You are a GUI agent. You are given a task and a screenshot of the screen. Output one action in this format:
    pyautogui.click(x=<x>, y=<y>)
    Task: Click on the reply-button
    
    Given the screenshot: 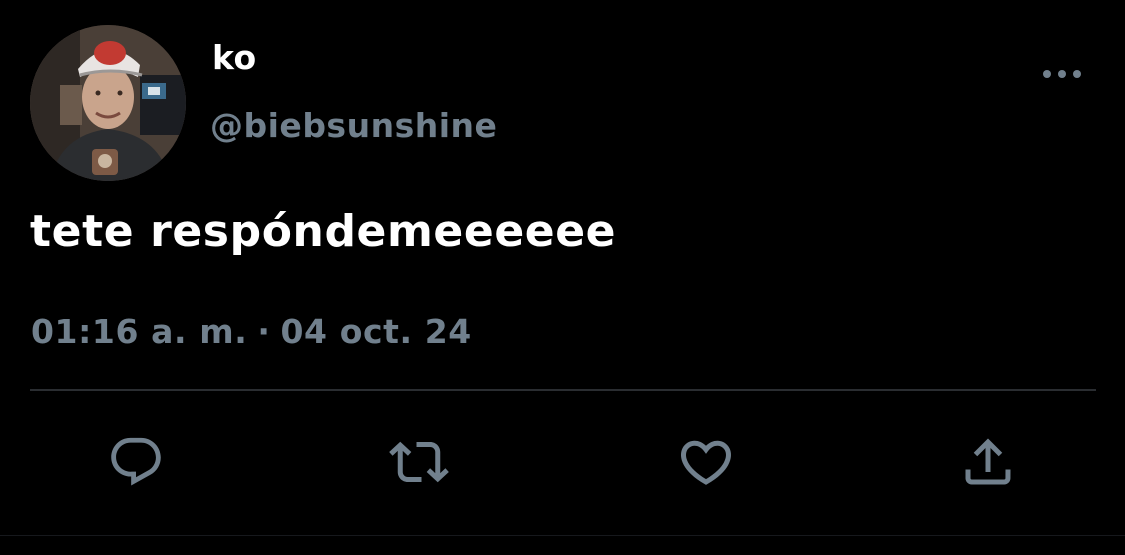 What is the action you would take?
    pyautogui.click(x=136, y=462)
    